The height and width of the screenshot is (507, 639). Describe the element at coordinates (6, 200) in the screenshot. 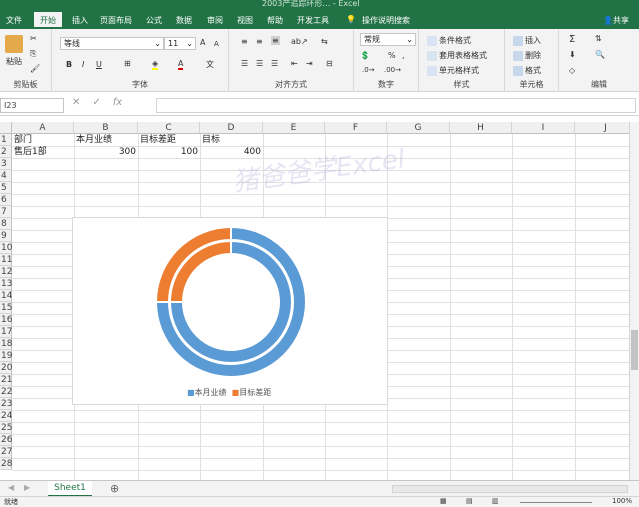

I see `row-header: 6` at that location.